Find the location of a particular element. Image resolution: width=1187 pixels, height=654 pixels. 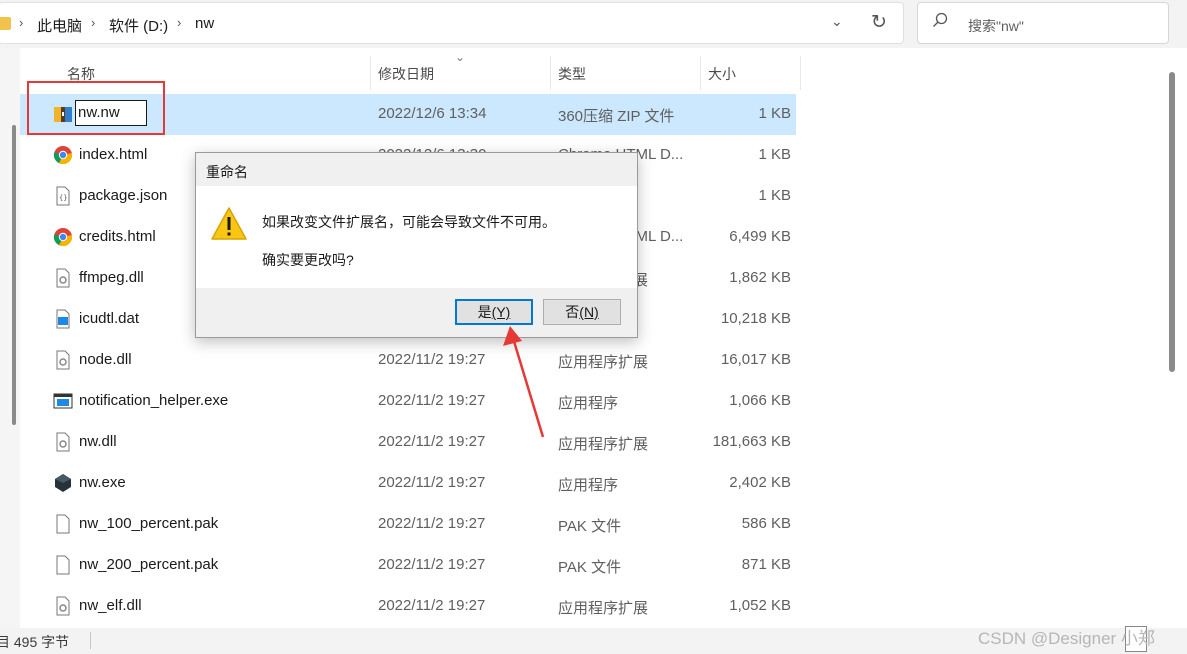

dialog-question: 确实要更改吗? is located at coordinates (308, 260).